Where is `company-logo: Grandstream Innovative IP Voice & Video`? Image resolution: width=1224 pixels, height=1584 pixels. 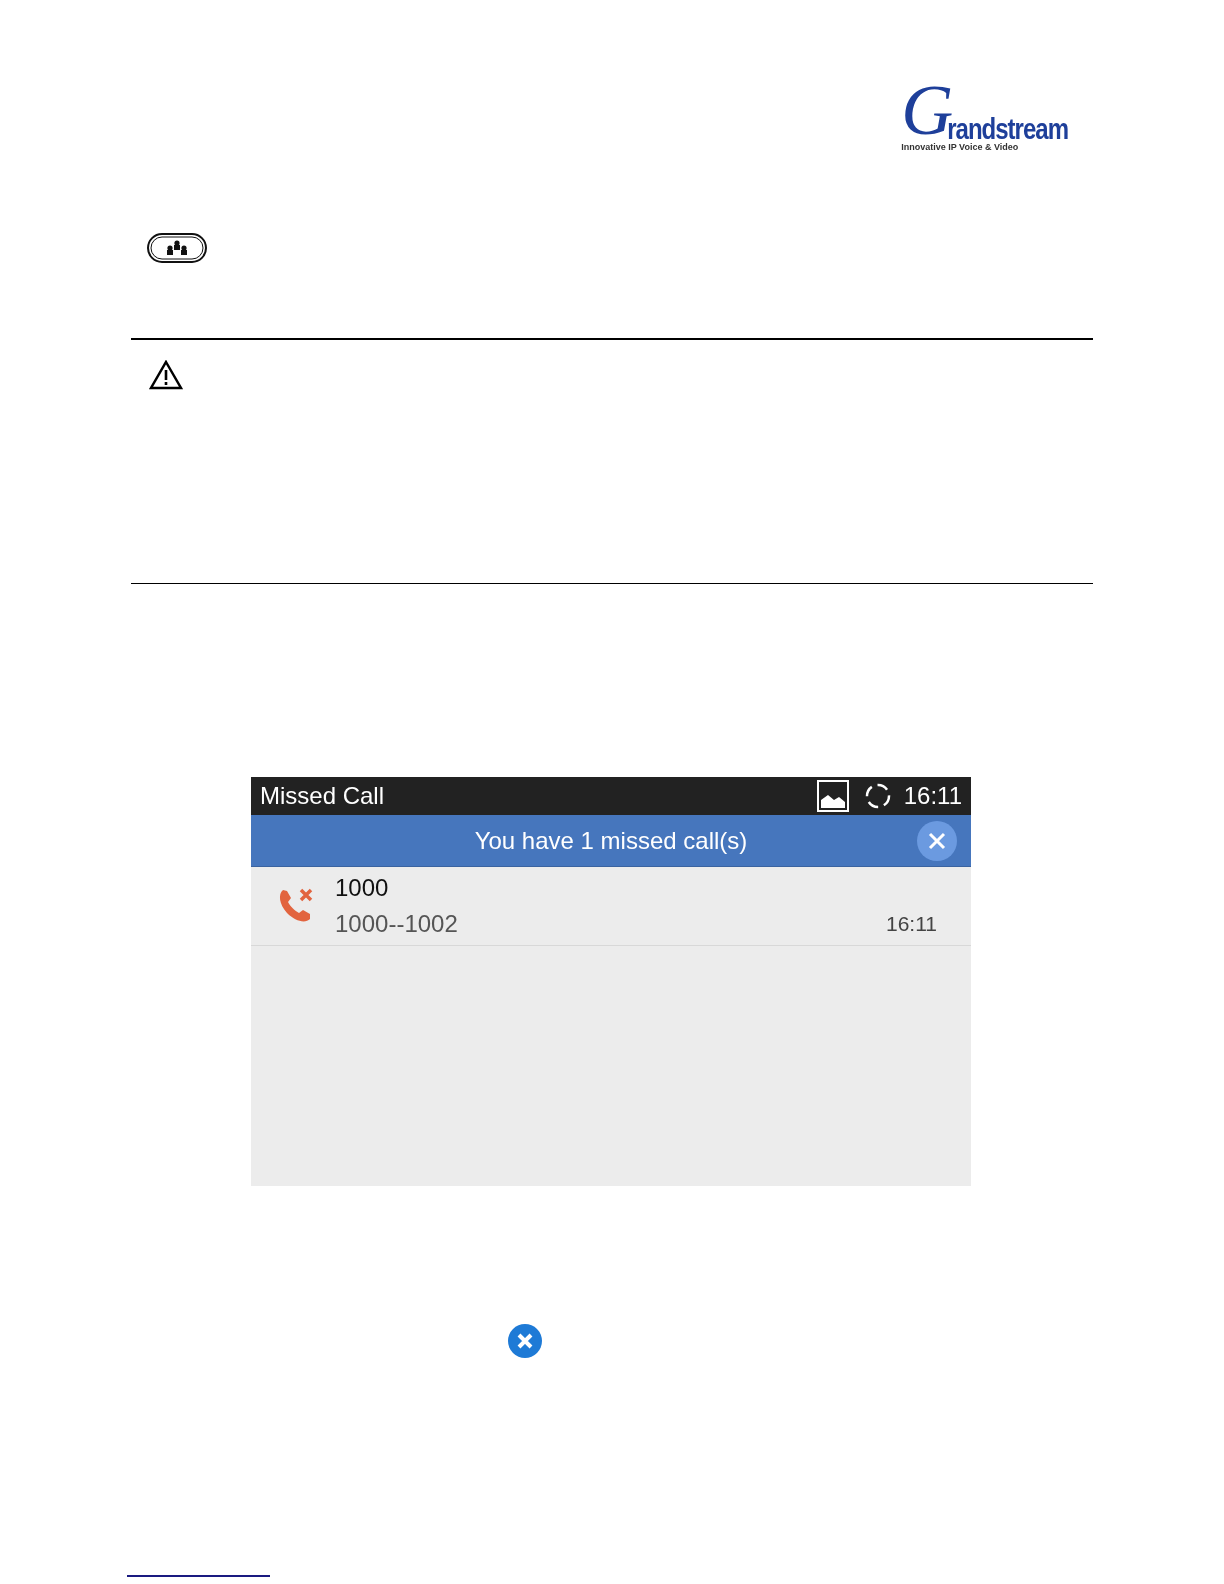
company-logo: Grandstream Innovative IP Voice & Video is located at coordinates (984, 116).